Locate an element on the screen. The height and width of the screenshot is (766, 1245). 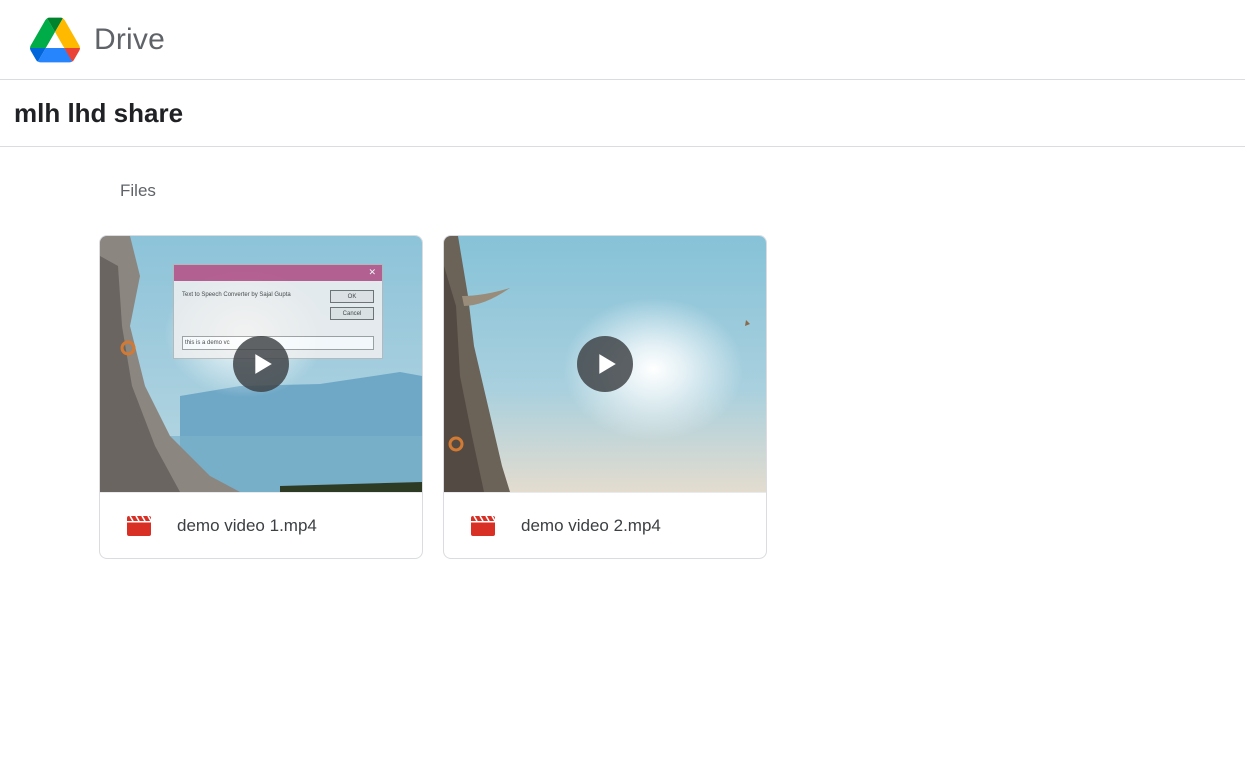
file-card-footer: demo video 1.mp4 is located at coordinates (261, 525).